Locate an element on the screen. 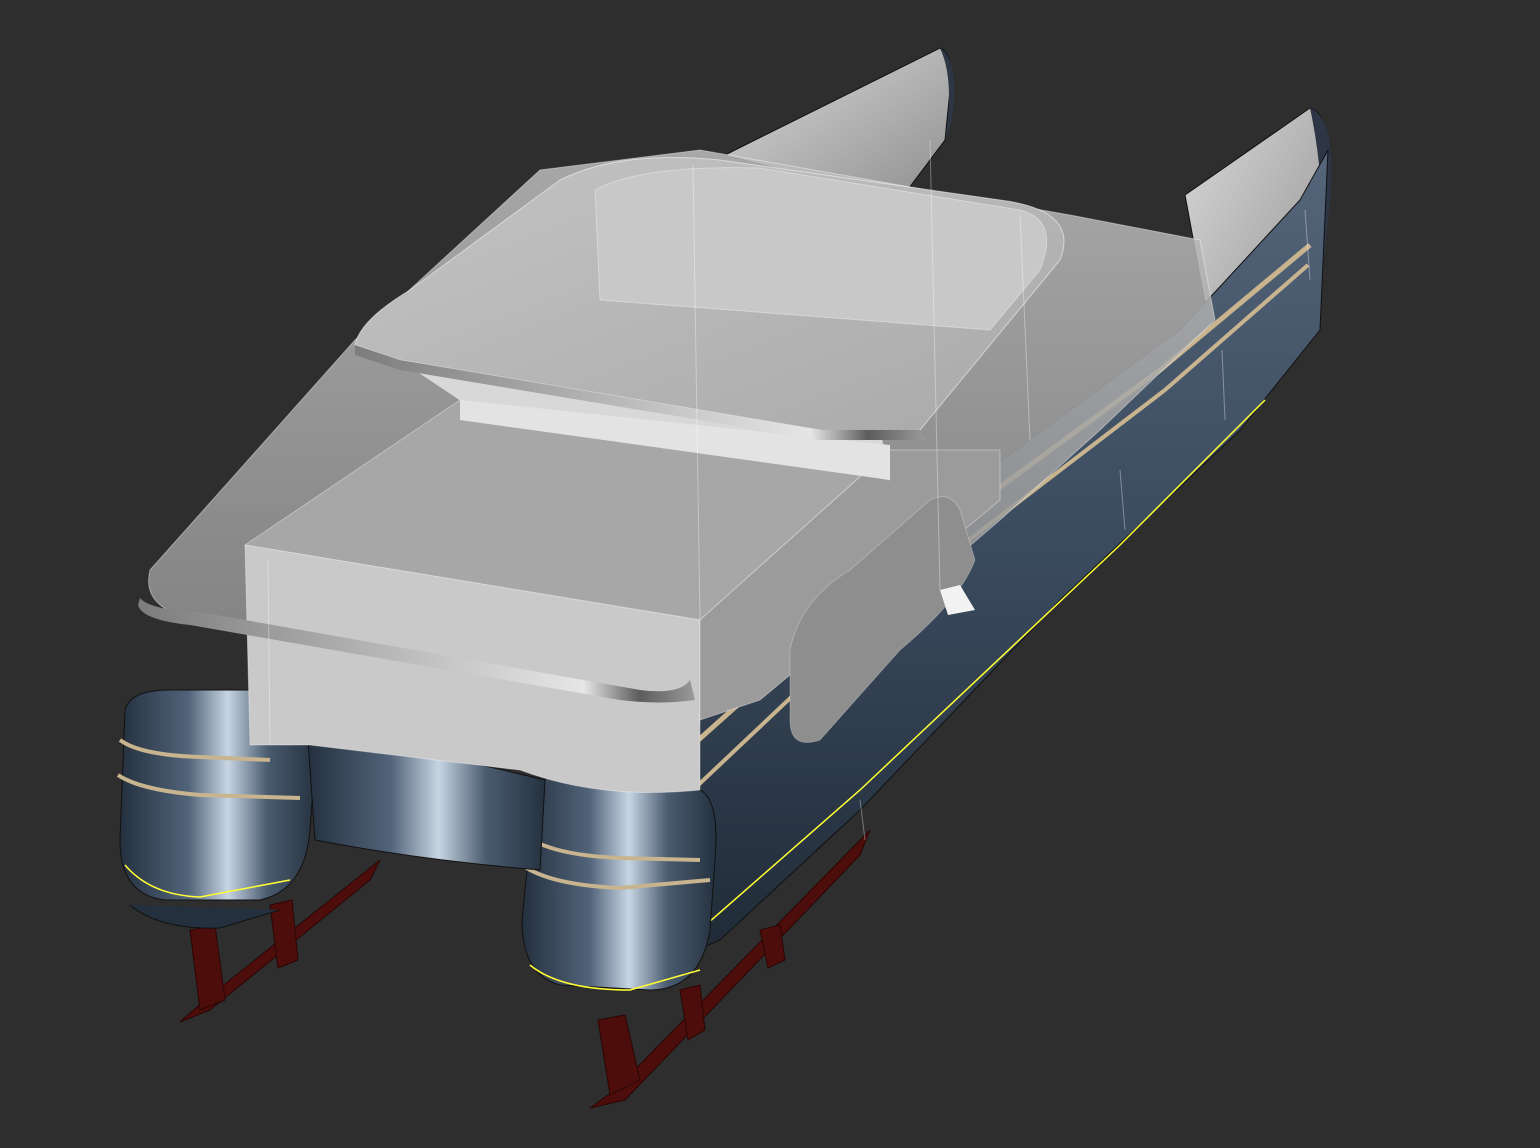 The width and height of the screenshot is (1540, 1148). starboard-stern-hull is located at coordinates (618, 882).